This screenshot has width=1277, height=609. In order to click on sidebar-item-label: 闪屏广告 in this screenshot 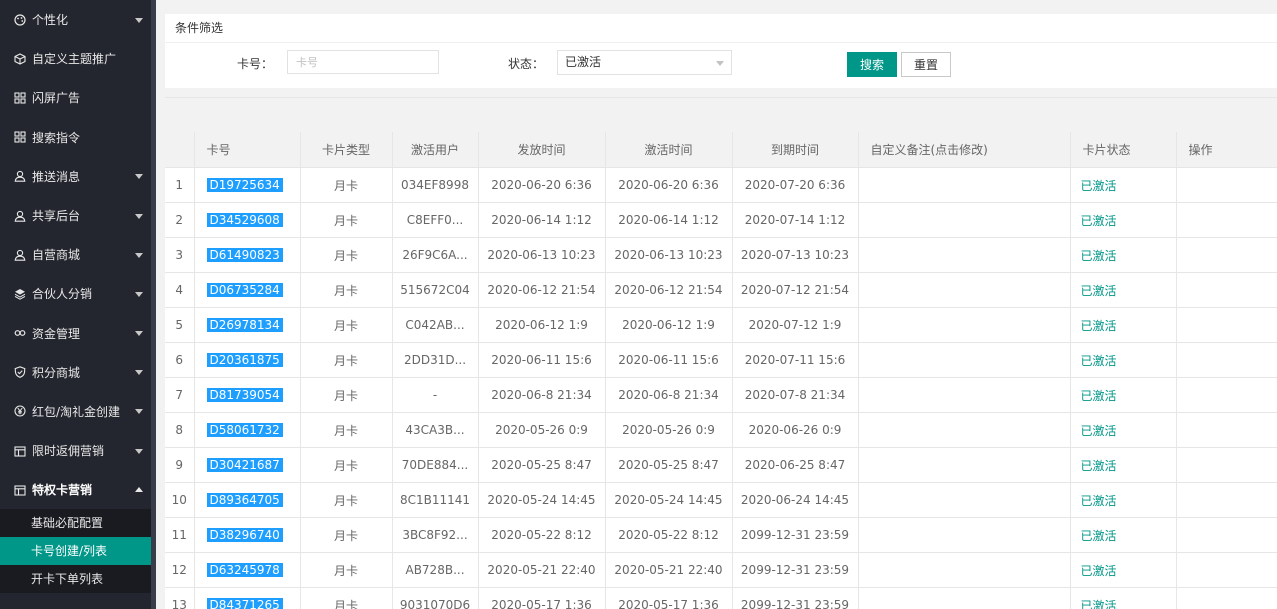, I will do `click(56, 98)`.